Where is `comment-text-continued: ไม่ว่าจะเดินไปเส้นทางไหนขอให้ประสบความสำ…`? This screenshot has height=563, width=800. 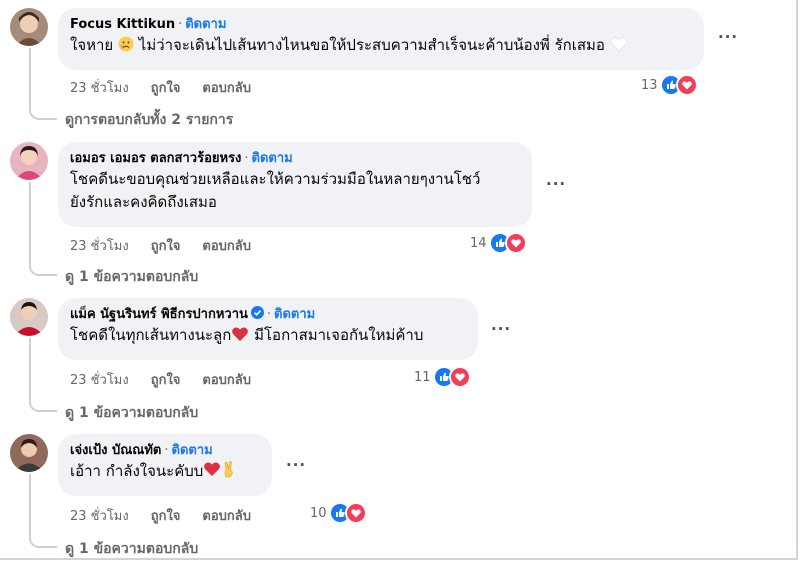
comment-text-continued: ไม่ว่าจะเดินไปเส้นทางไหนขอให้ประสบความสำ… is located at coordinates (371, 45).